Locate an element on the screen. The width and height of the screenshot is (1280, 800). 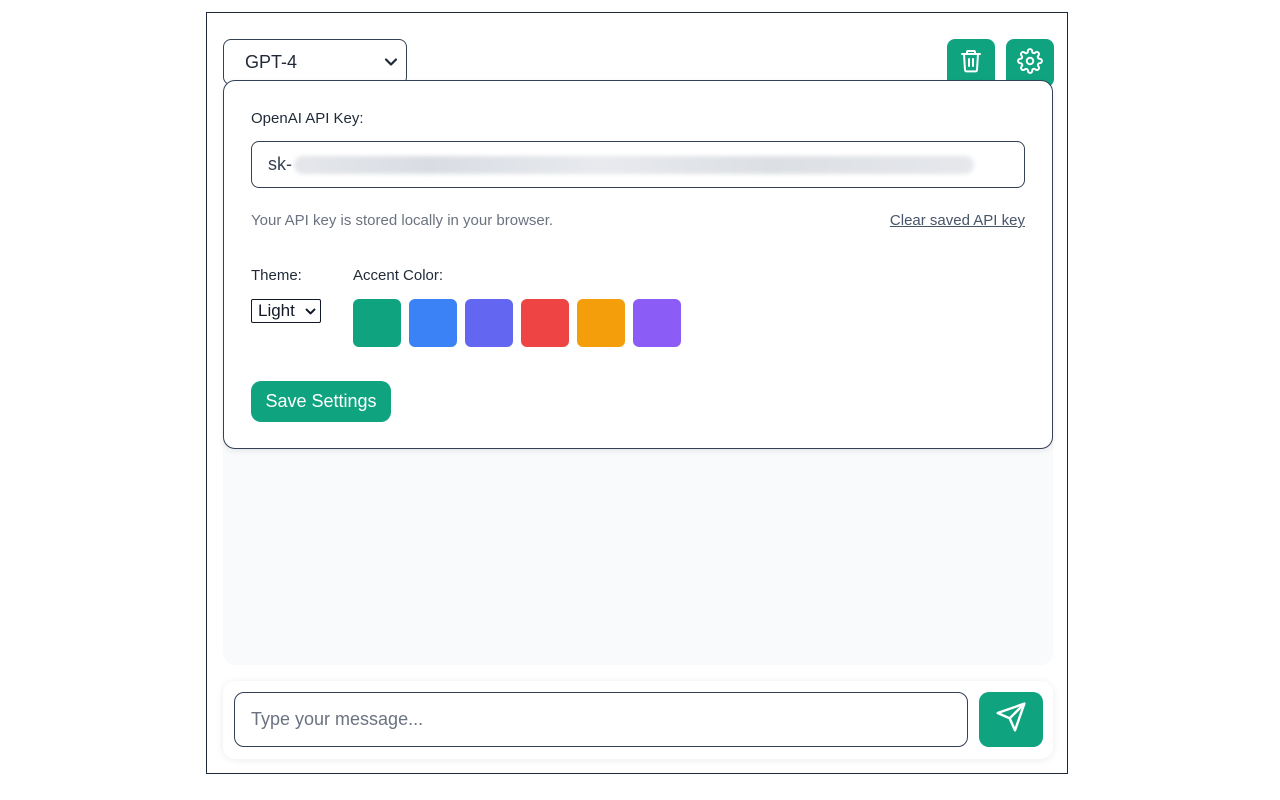
model-select: GPT-4 is located at coordinates (315, 62).